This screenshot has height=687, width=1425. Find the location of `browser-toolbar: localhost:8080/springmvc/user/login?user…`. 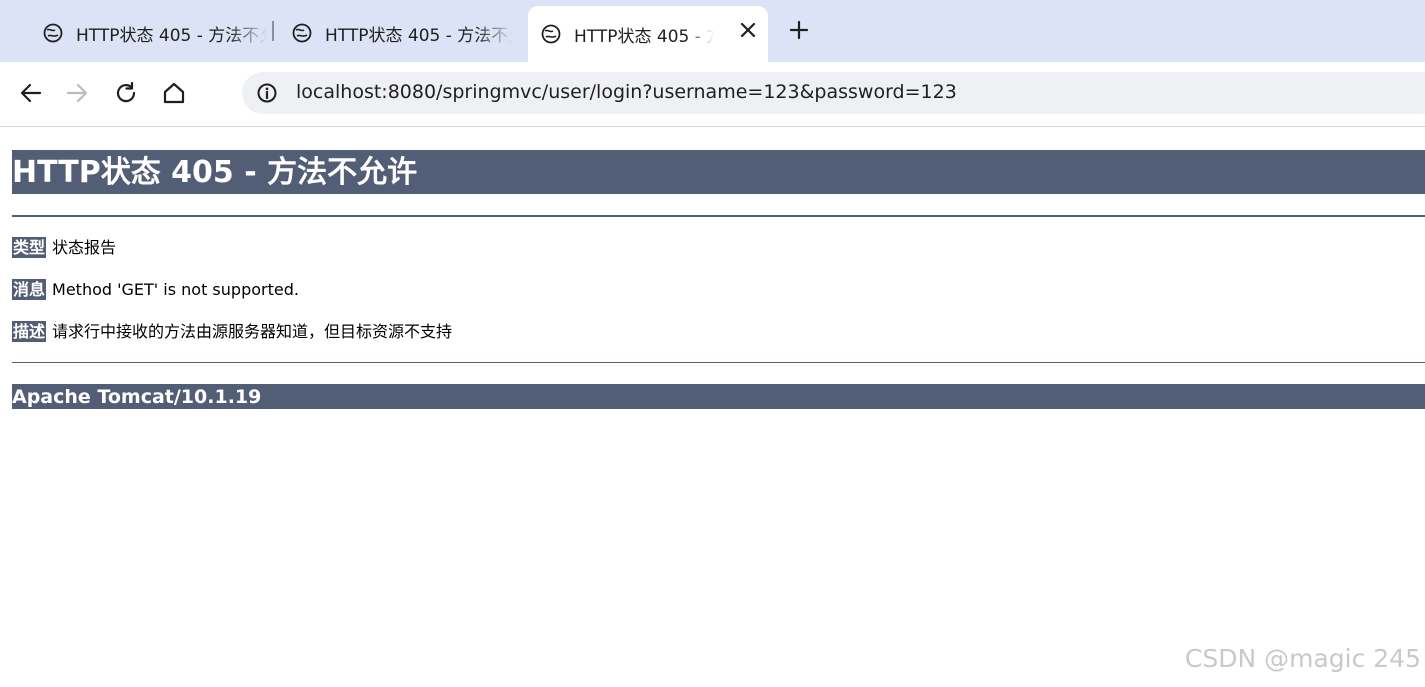

browser-toolbar: localhost:8080/springmvc/user/login?user… is located at coordinates (712, 94).